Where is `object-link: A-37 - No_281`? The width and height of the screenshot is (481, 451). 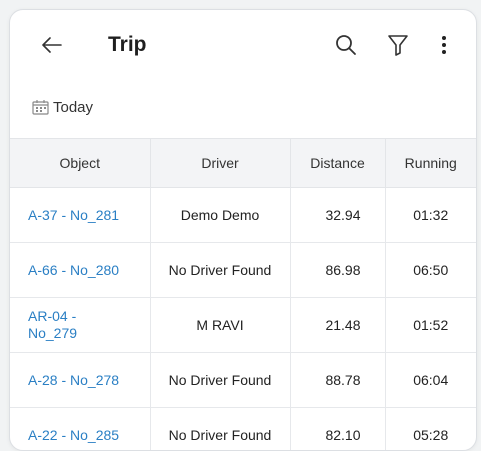 object-link: A-37 - No_281 is located at coordinates (80, 215).